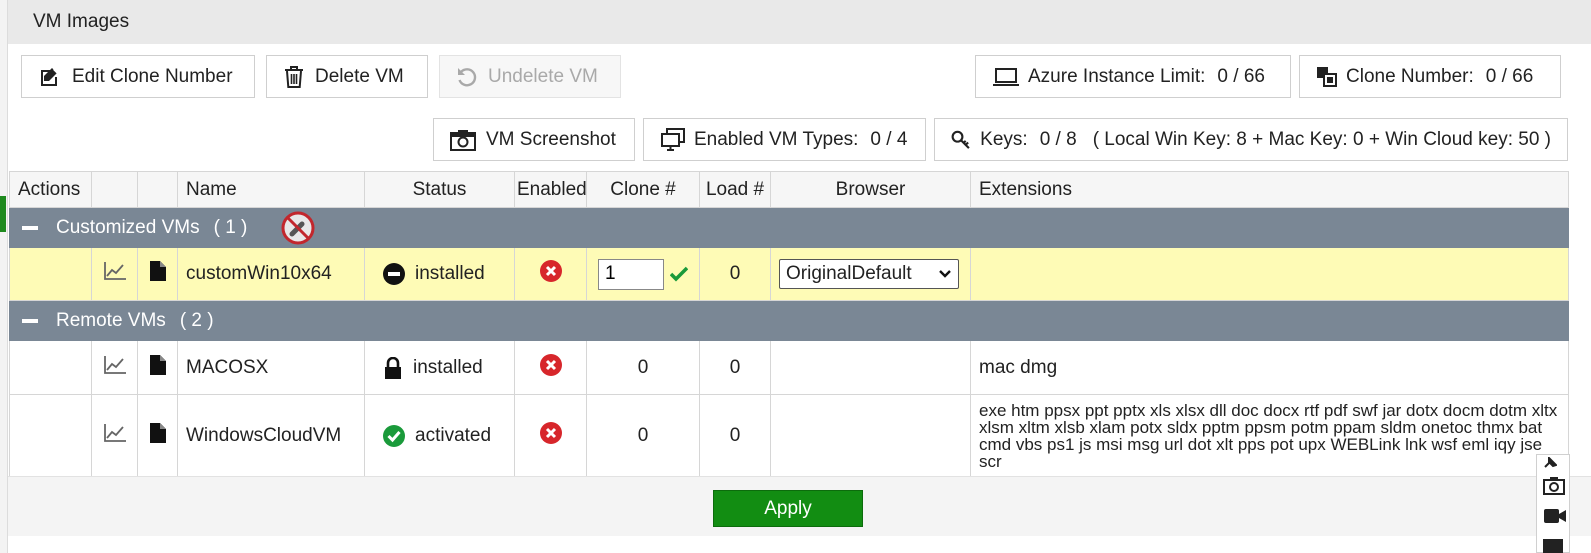 The height and width of the screenshot is (553, 1591). I want to click on azure-instance-value: 0 / 66, so click(1241, 76).